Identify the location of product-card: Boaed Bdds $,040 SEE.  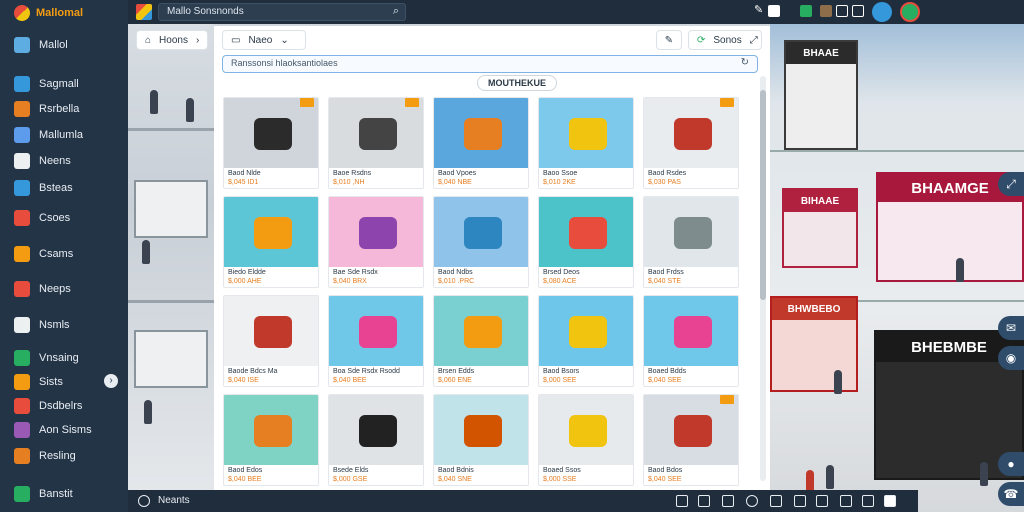
(691, 341).